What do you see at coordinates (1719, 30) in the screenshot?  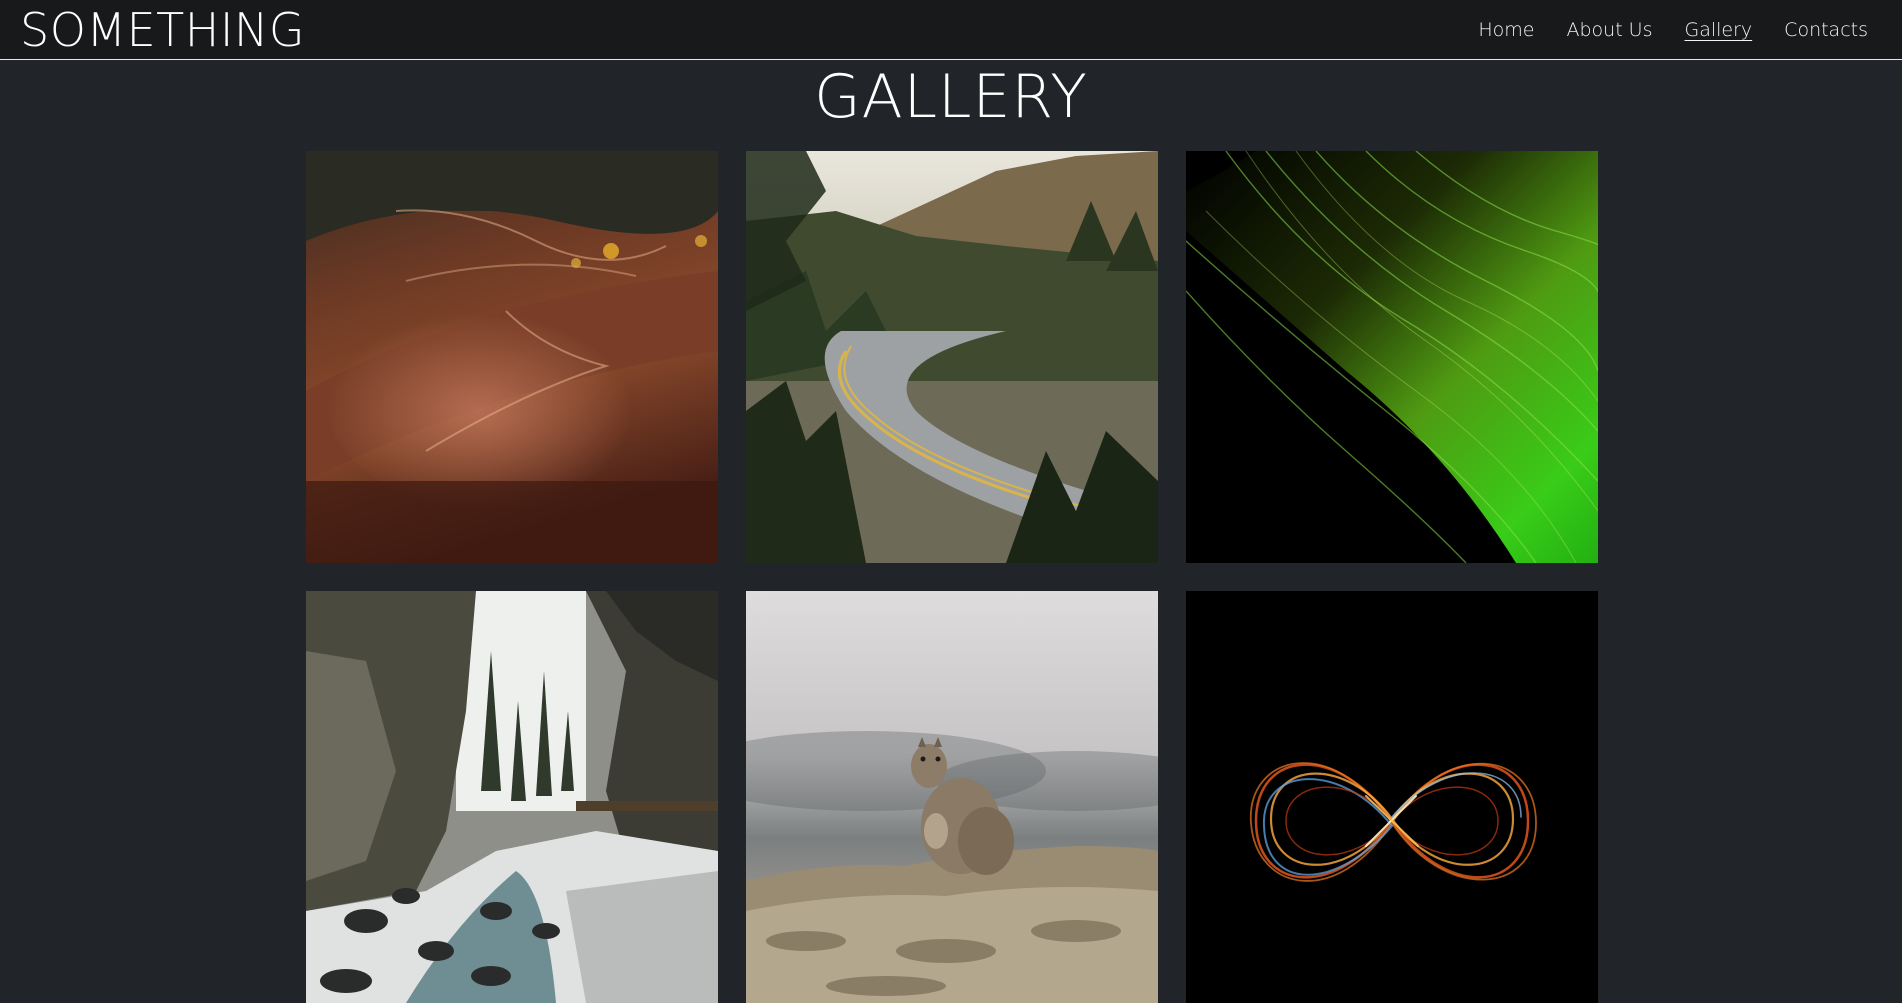 I see `nav-gallery-link: Gallery` at bounding box center [1719, 30].